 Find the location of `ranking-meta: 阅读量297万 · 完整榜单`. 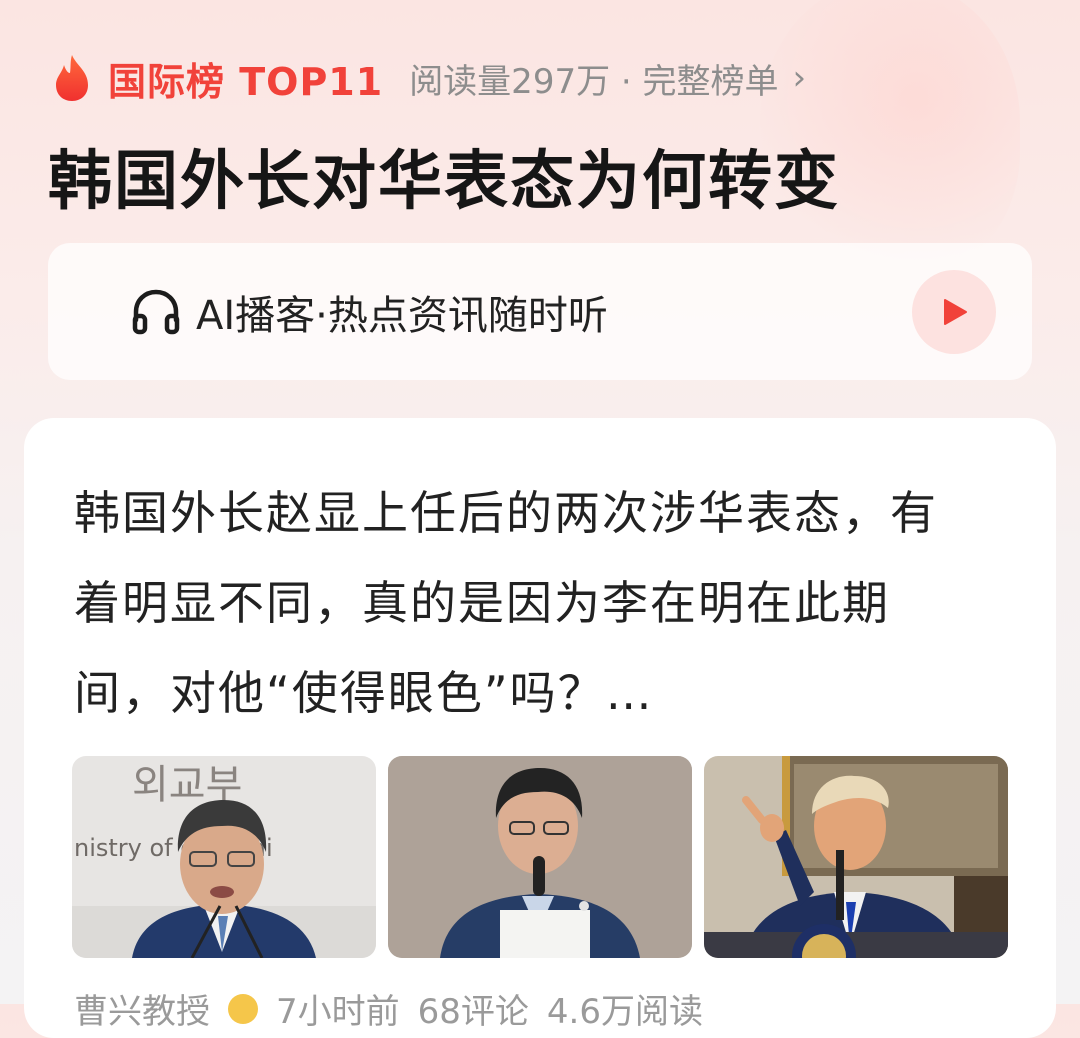

ranking-meta: 阅读量297万 · 完整榜单 is located at coordinates (593, 78).